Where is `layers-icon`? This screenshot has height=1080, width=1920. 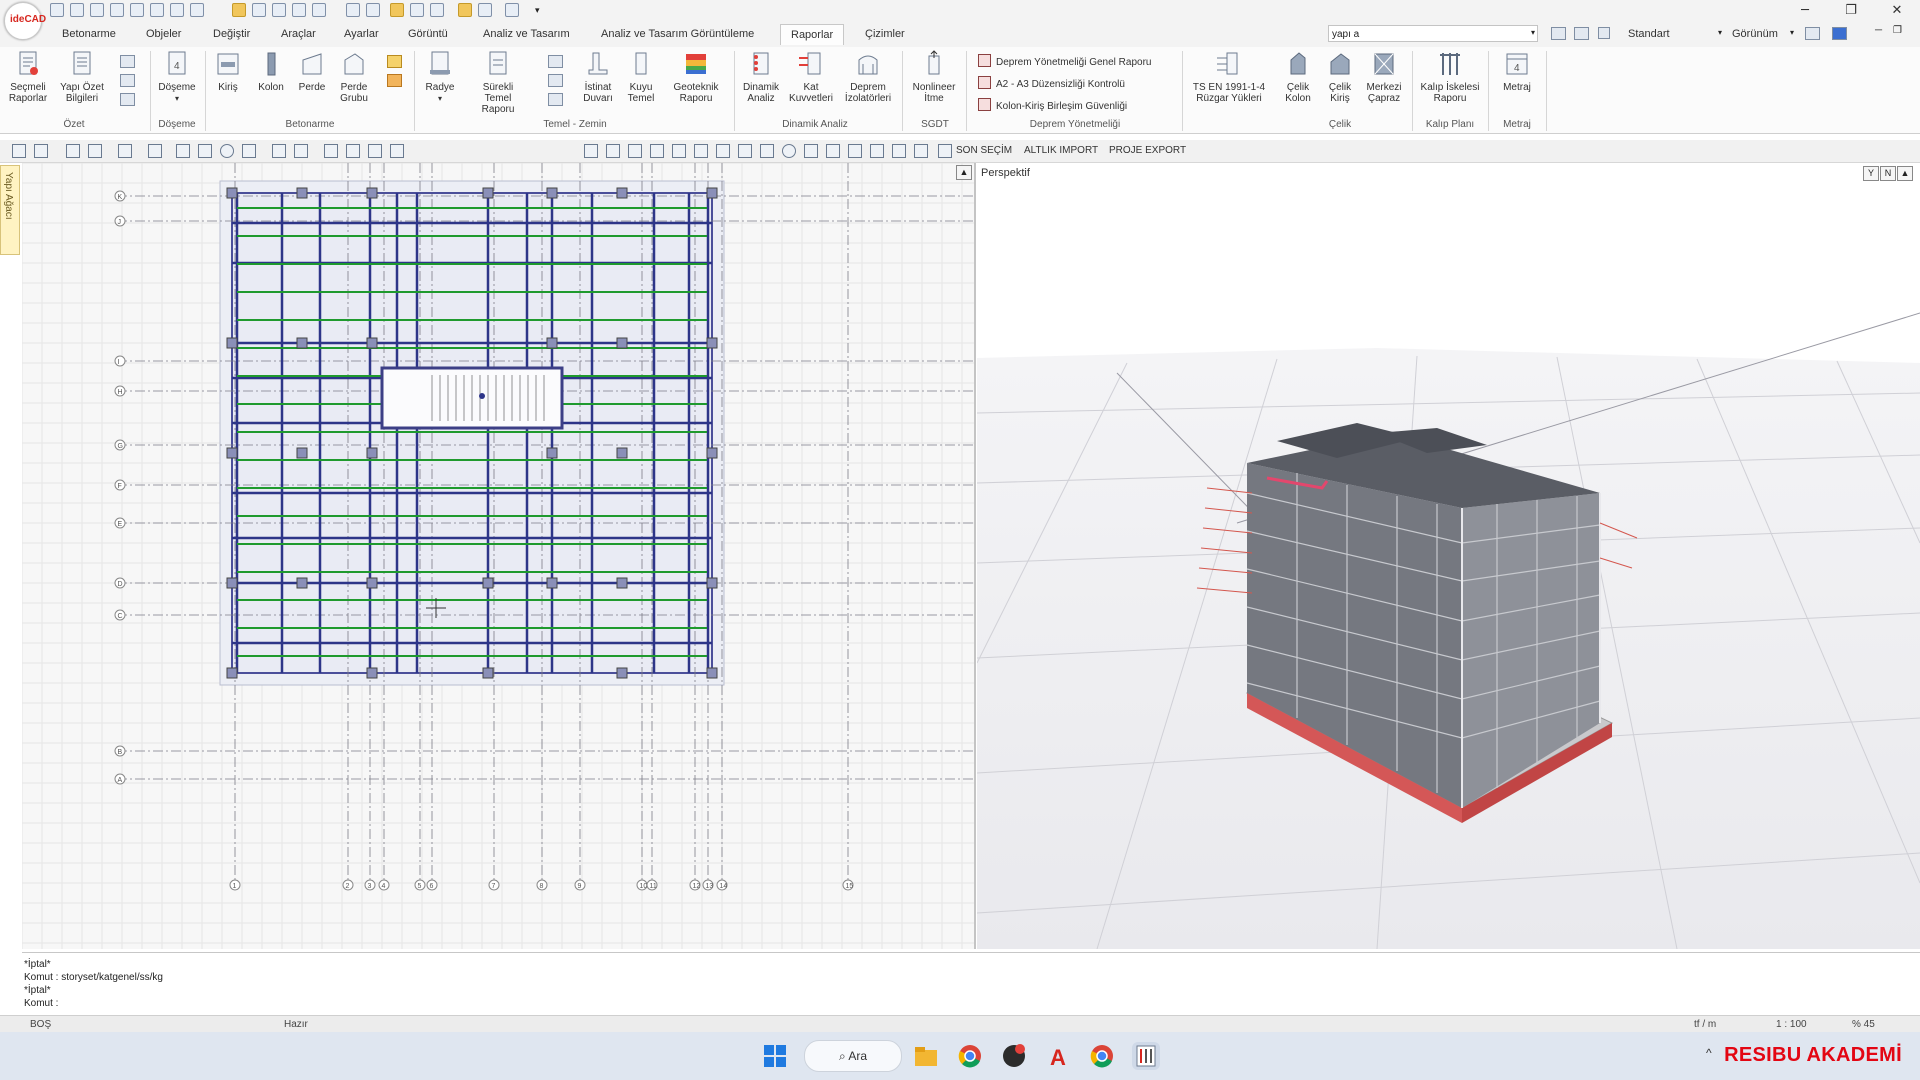 layers-icon is located at coordinates (239, 10).